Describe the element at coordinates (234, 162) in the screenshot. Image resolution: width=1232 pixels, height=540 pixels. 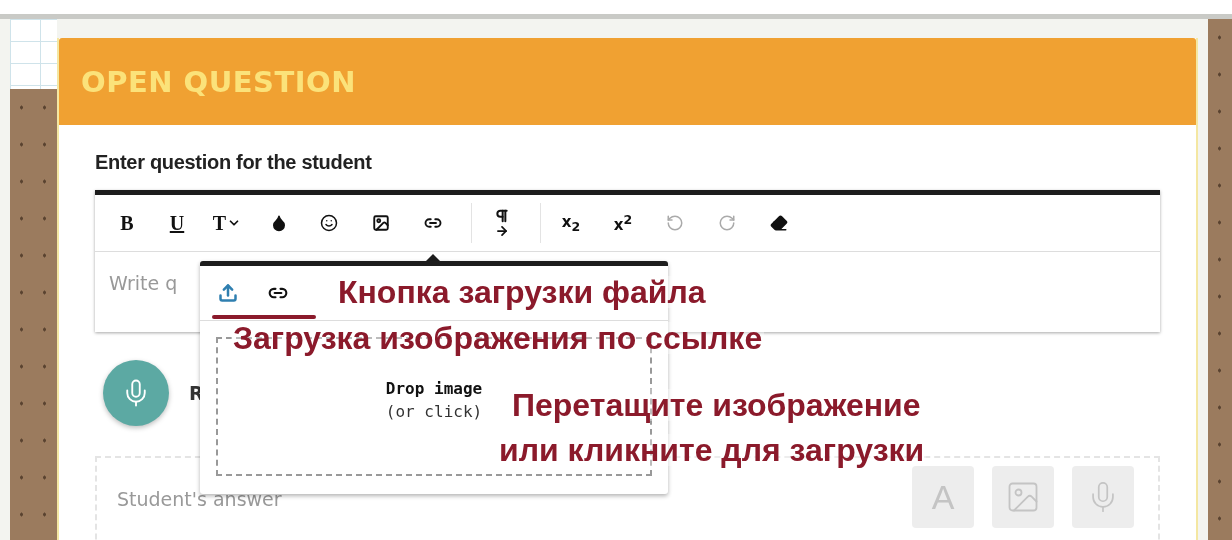
I see `field-label: Enter question for the student` at that location.